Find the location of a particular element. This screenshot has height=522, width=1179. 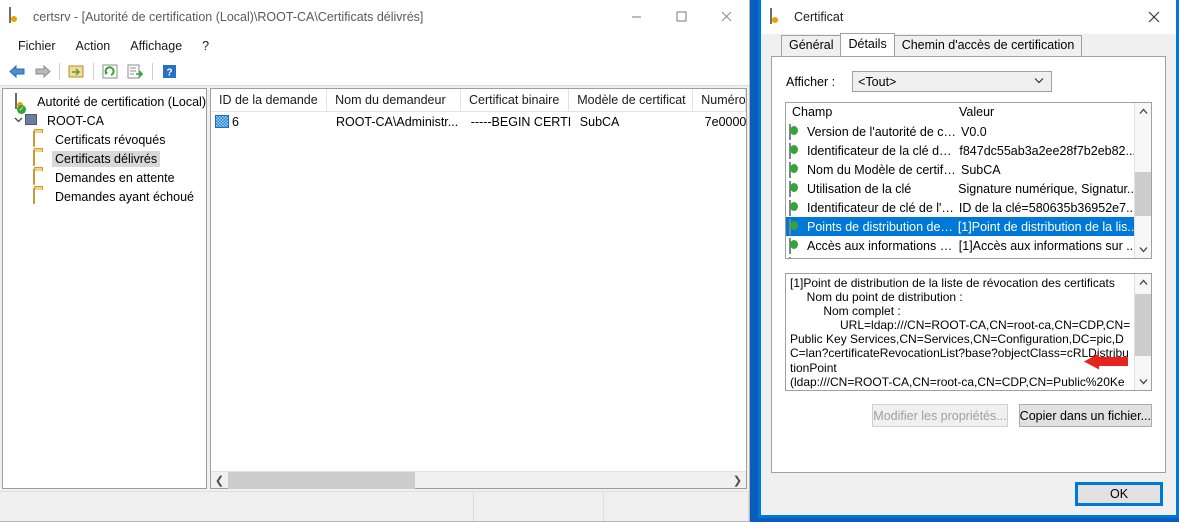

scroll-left-icon: ❮ is located at coordinates (219, 480).